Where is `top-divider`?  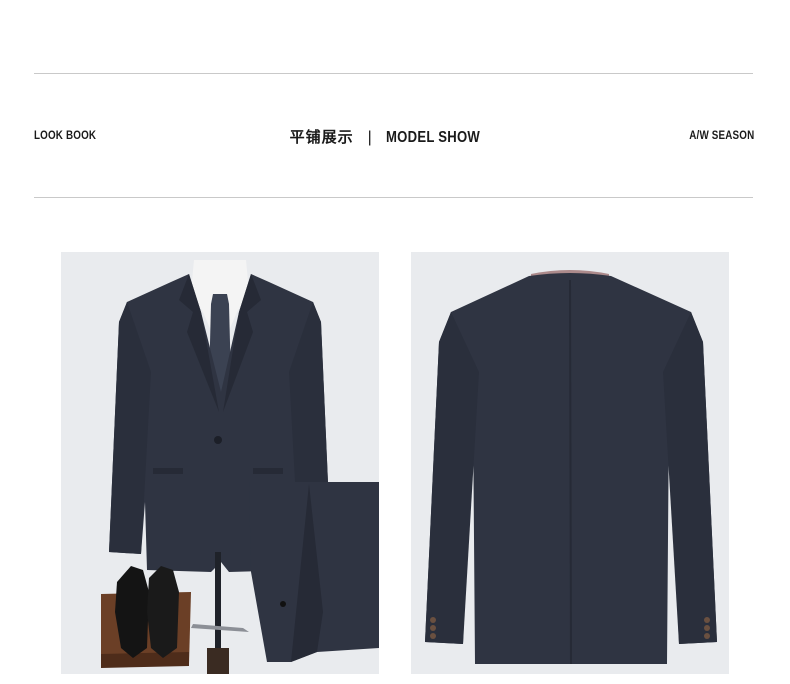 top-divider is located at coordinates (393, 73).